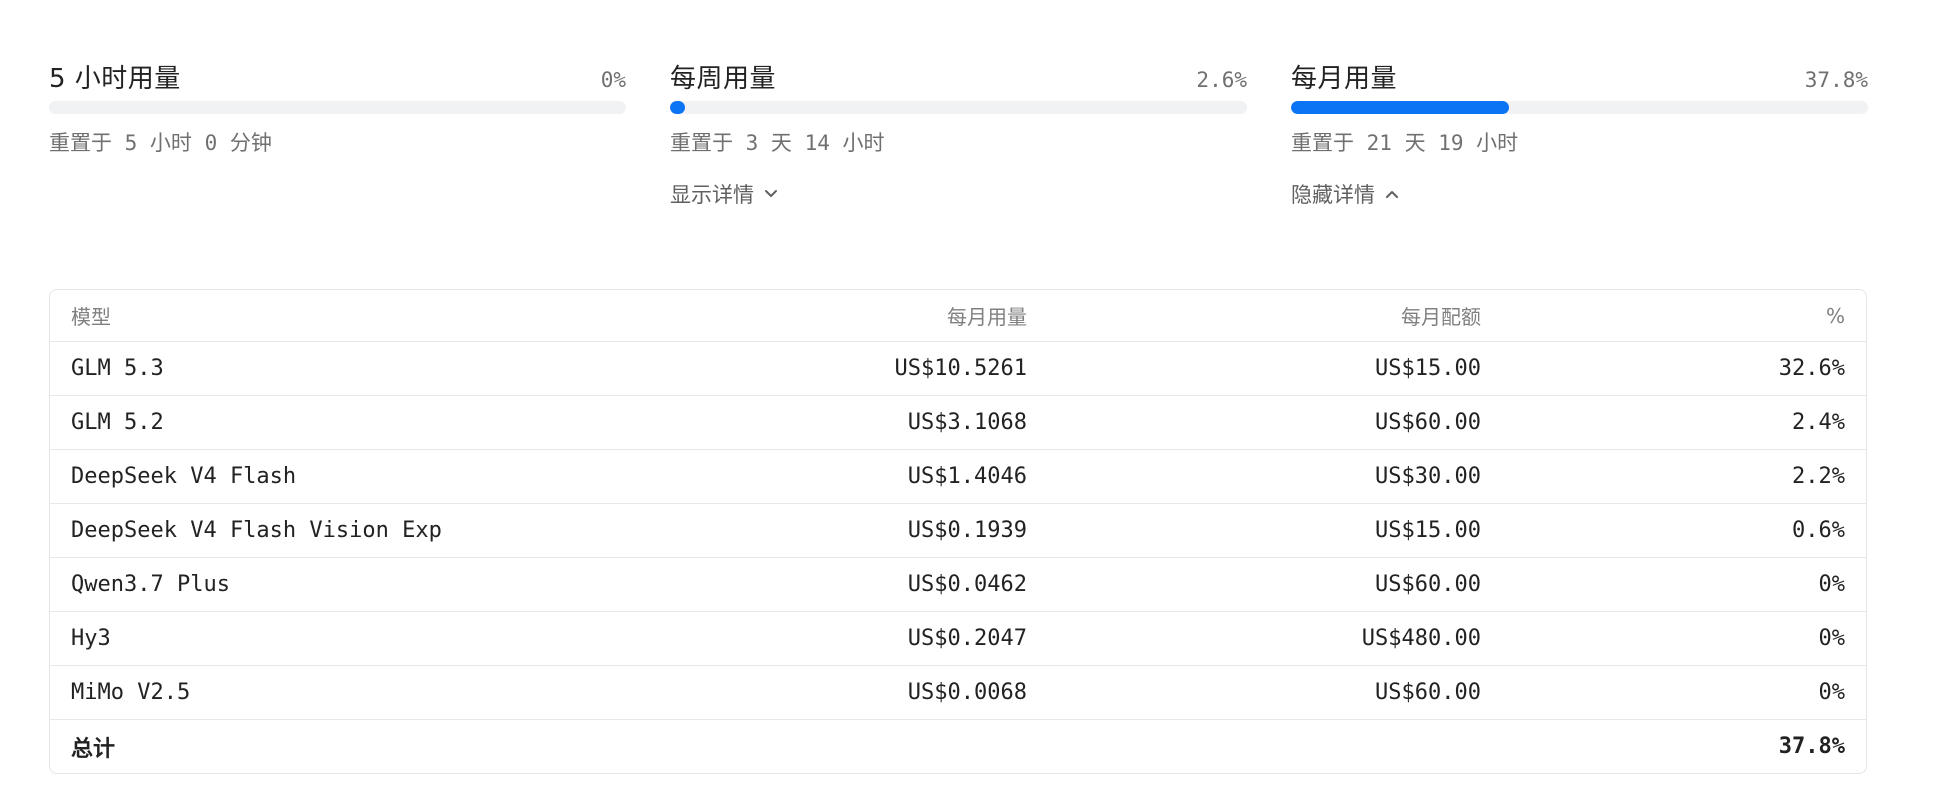 Image resolution: width=1936 pixels, height=793 pixels. Describe the element at coordinates (322, 584) in the screenshot. I see `cell-model: Qwen3.7 Plus` at that location.